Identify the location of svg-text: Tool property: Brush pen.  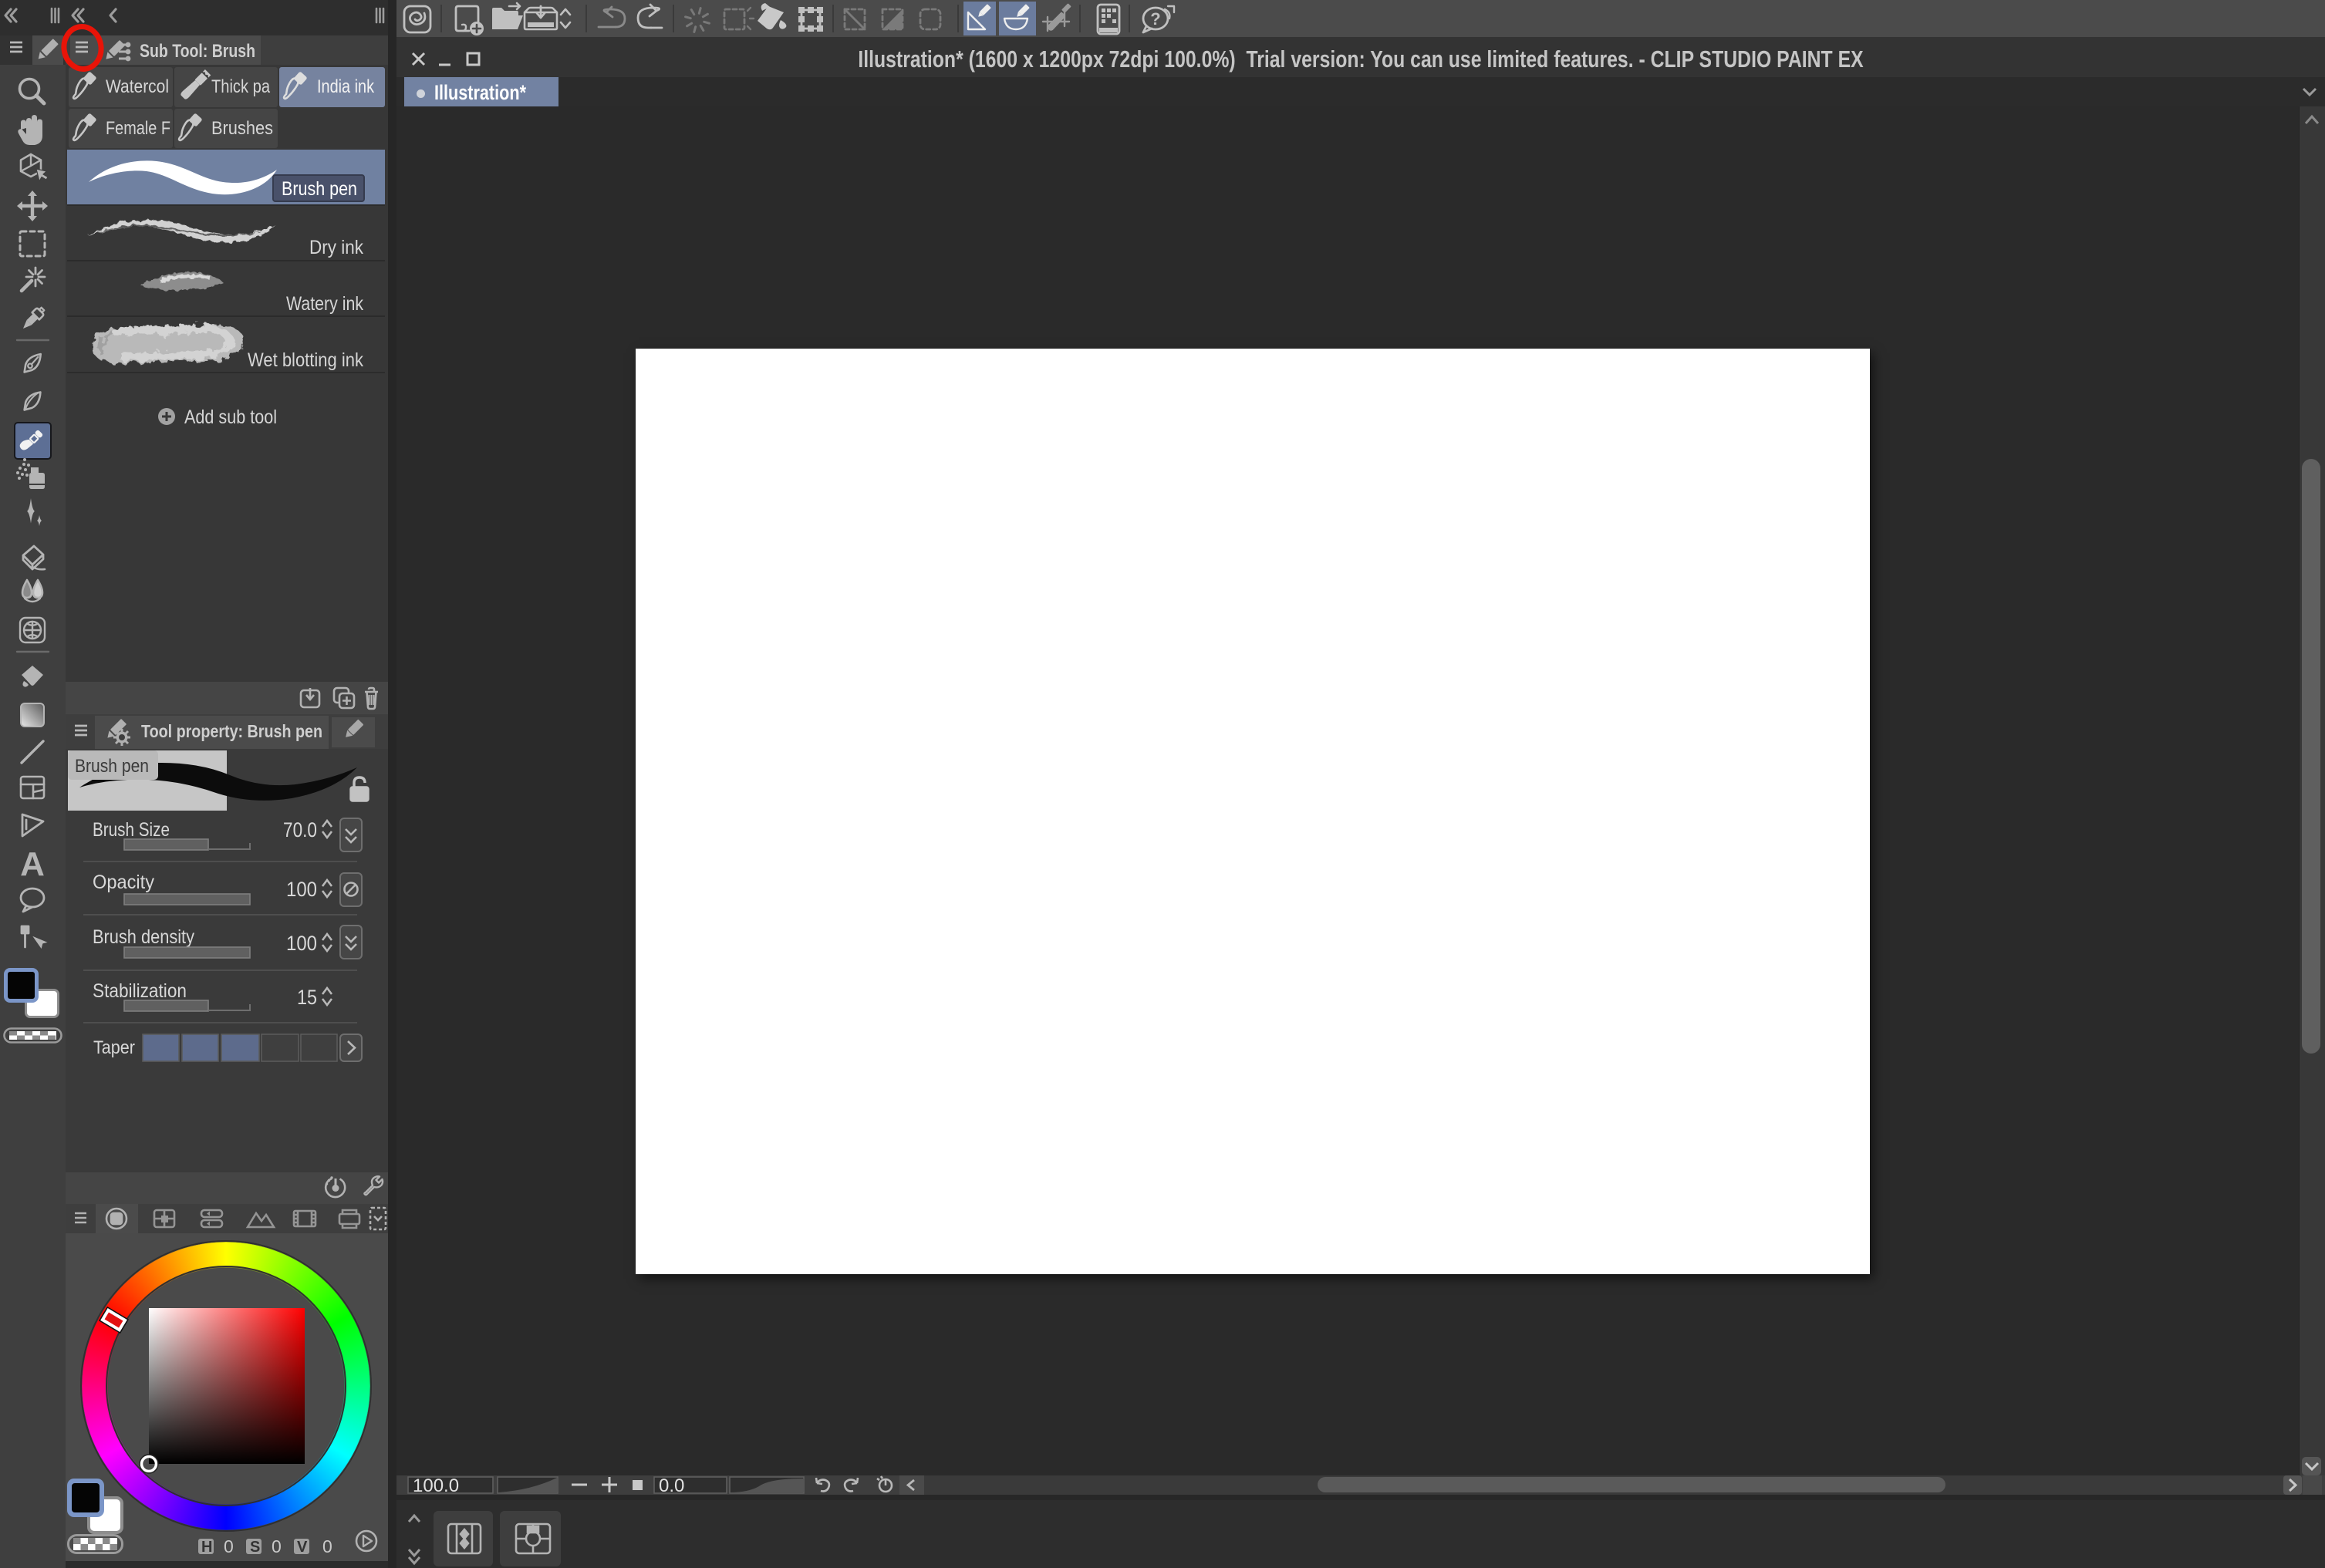
(231, 731).